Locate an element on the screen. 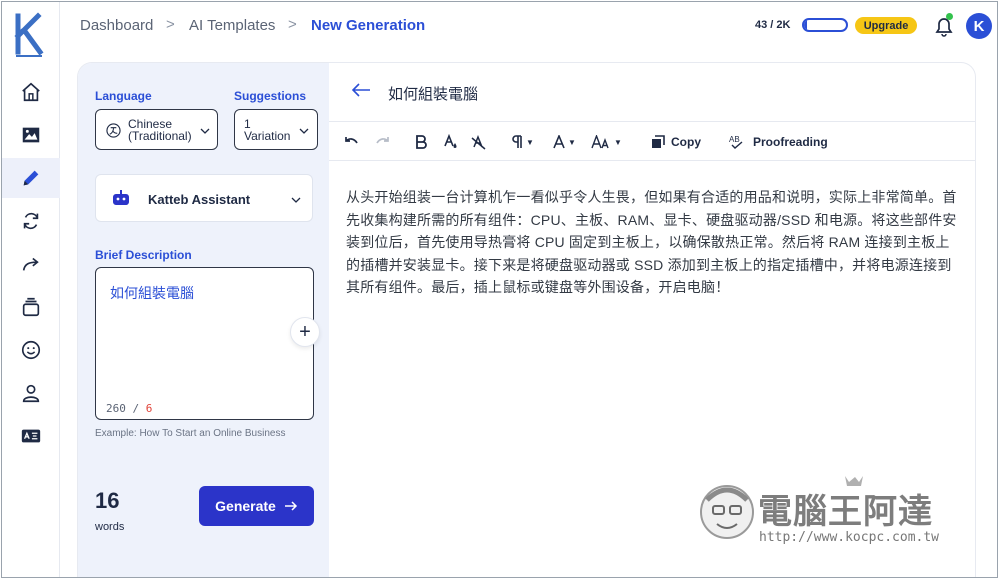 This screenshot has width=1000, height=580. clear-format-button is located at coordinates (479, 142).